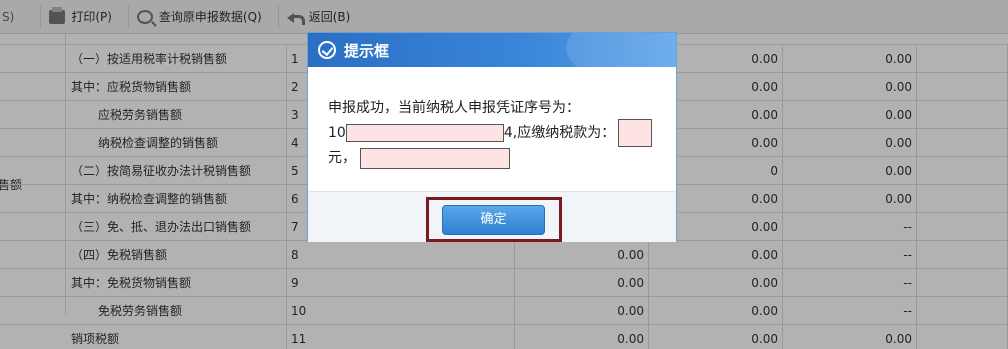  I want to click on serial-prefix: 10, so click(337, 133).